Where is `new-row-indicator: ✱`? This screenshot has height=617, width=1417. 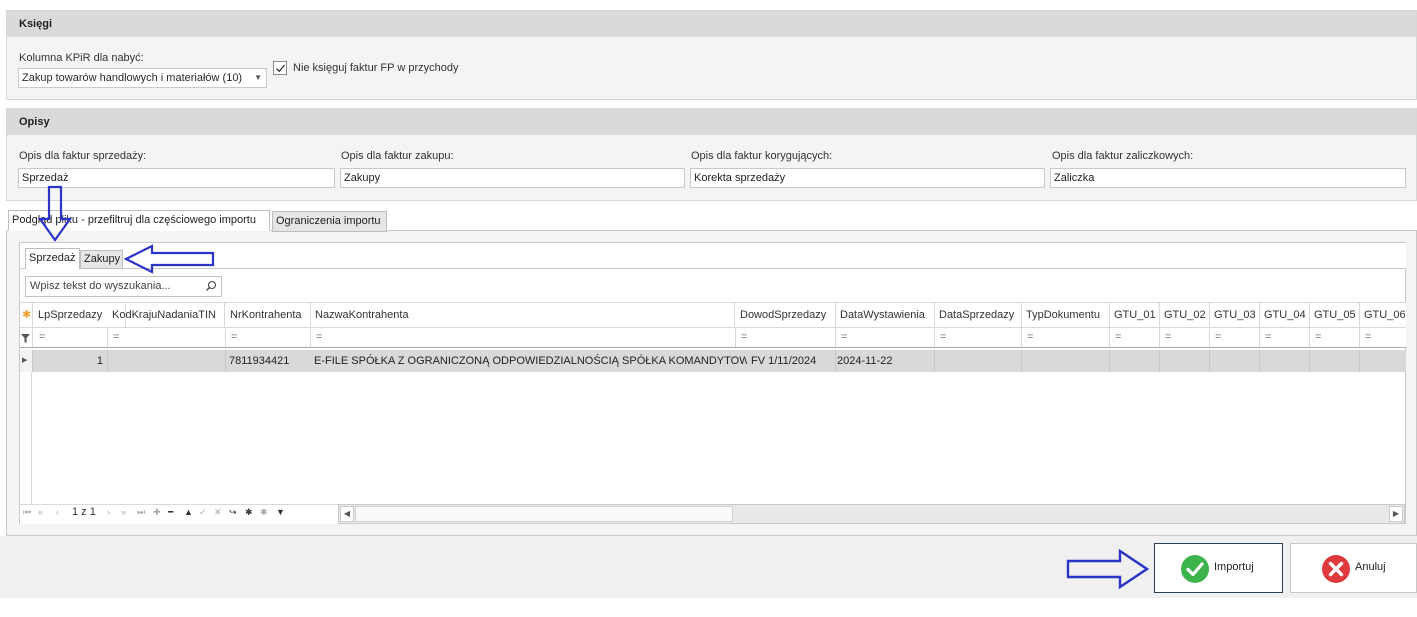
new-row-indicator: ✱ is located at coordinates (26, 315).